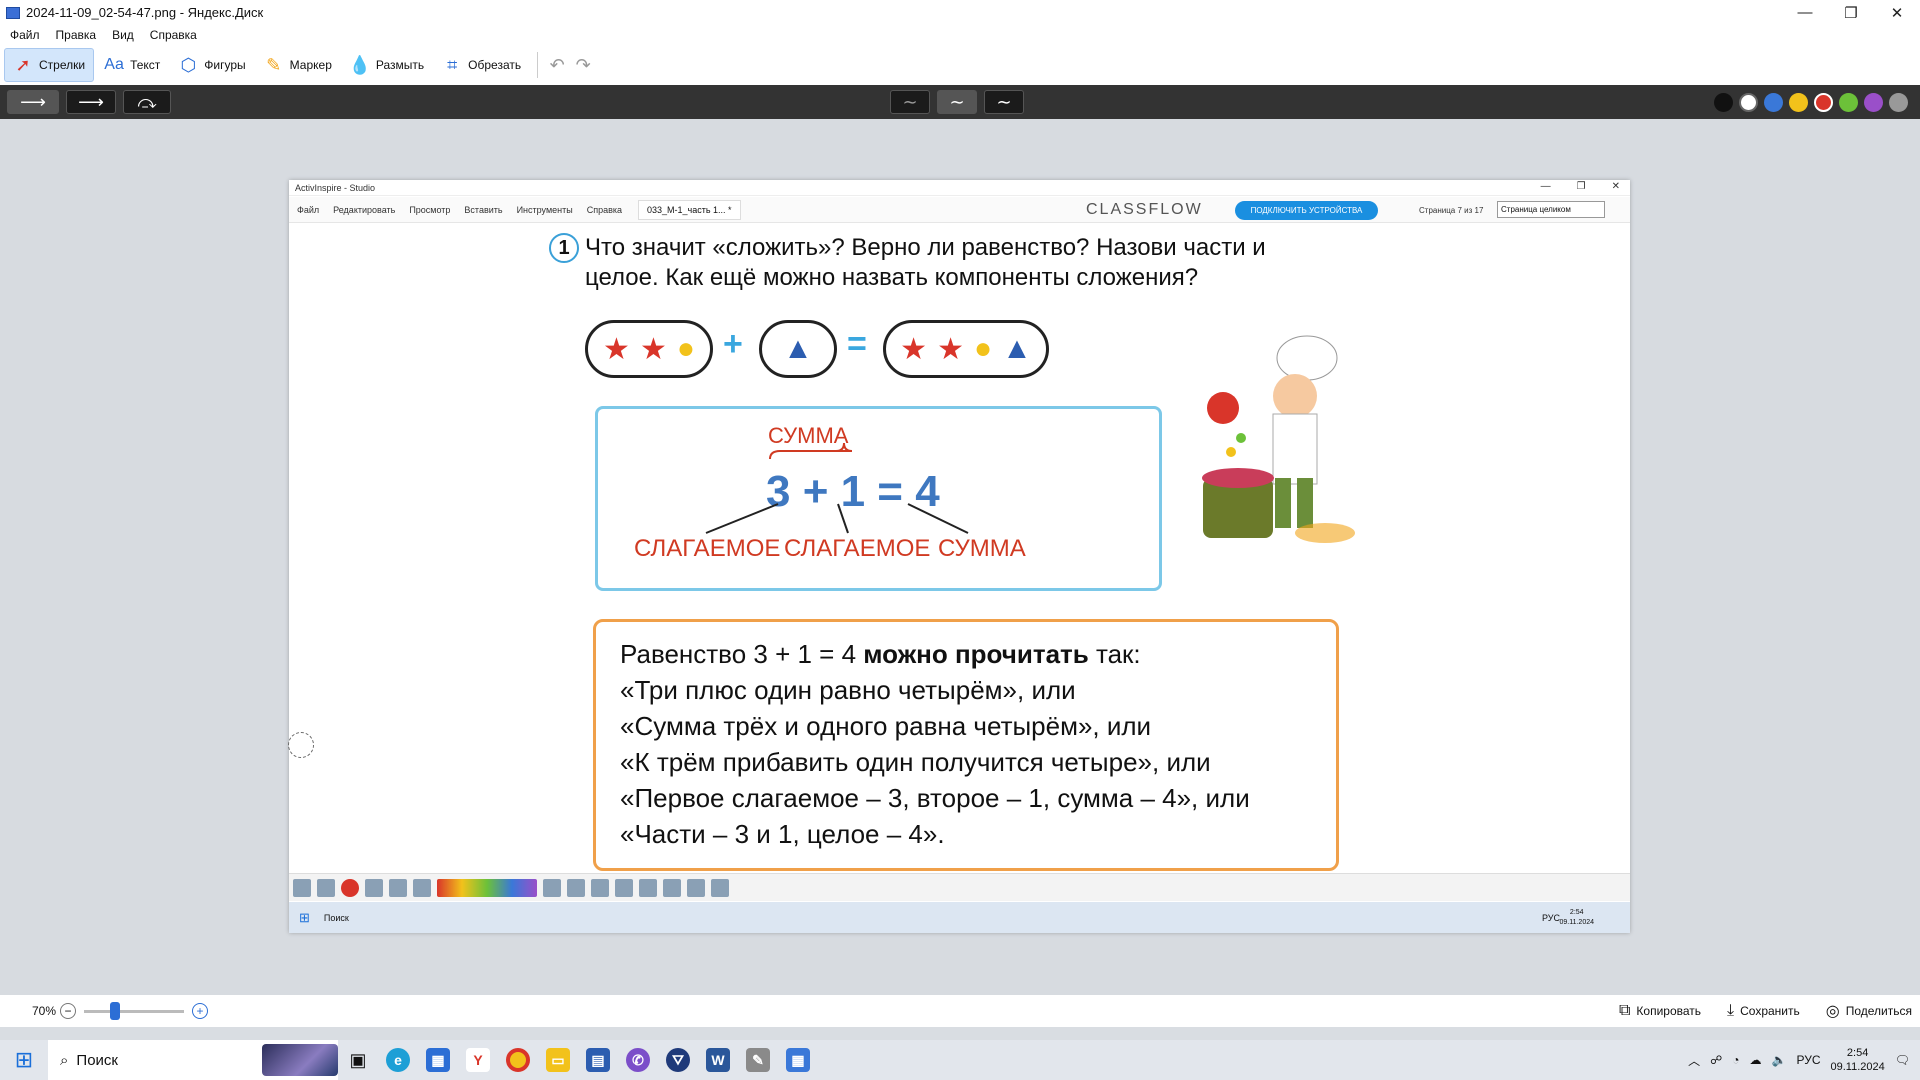  I want to click on arrow-style-curved: ⤼, so click(147, 102).